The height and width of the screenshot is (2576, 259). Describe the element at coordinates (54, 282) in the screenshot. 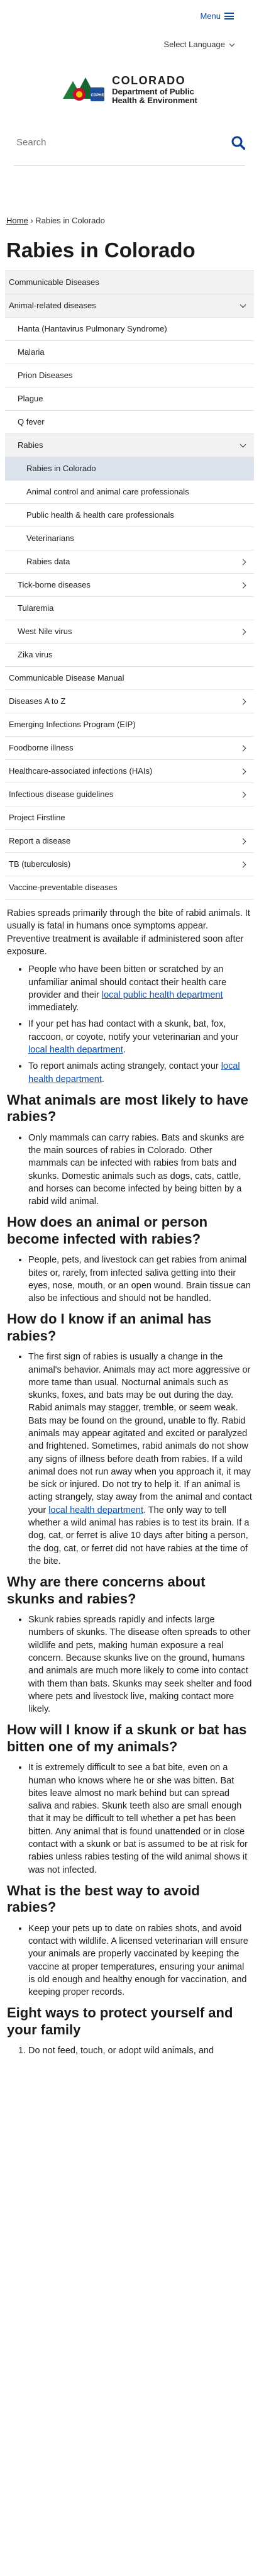

I see `nav-item-label: Communicable Diseases` at that location.